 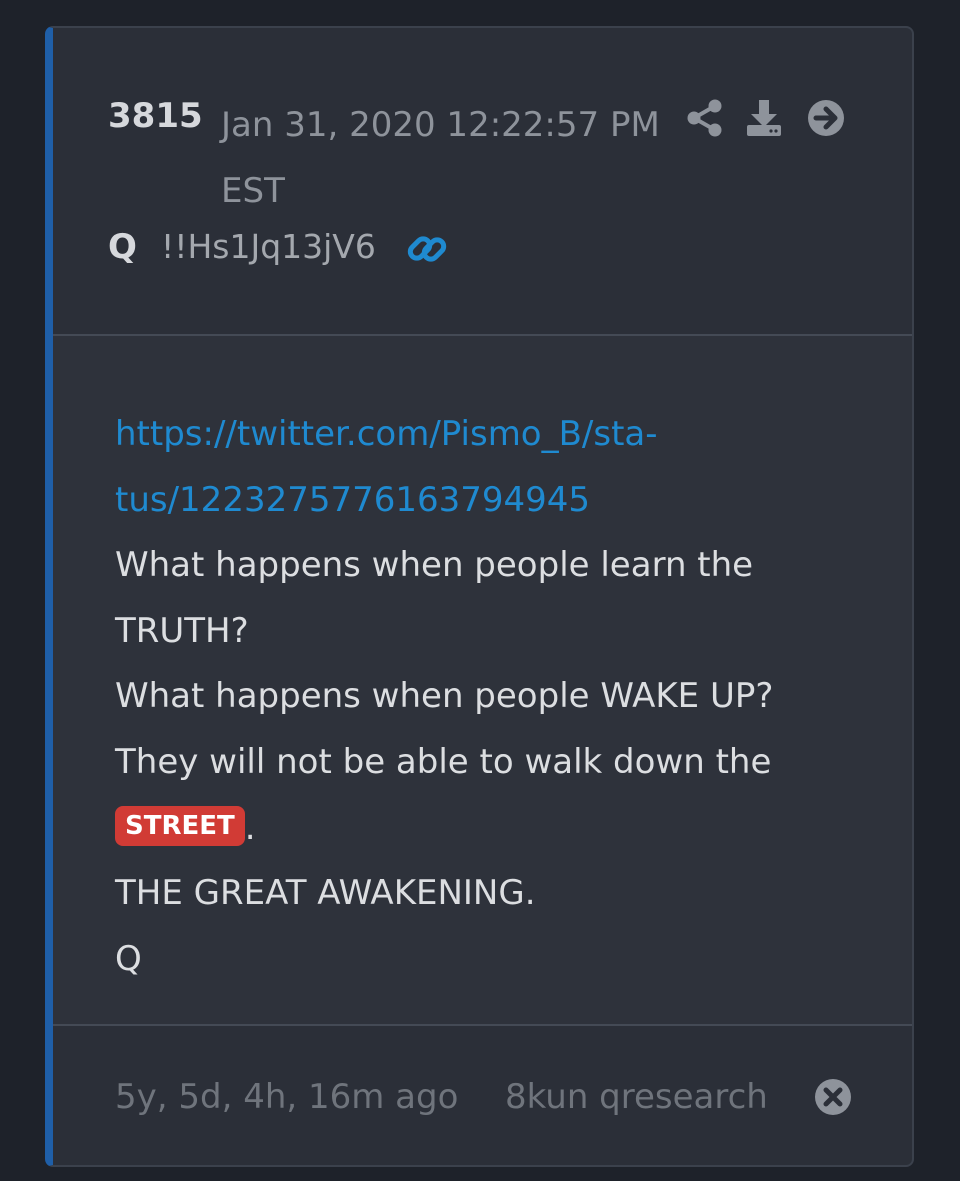 I want to click on post-source: 8kun qresearch, so click(x=636, y=1097).